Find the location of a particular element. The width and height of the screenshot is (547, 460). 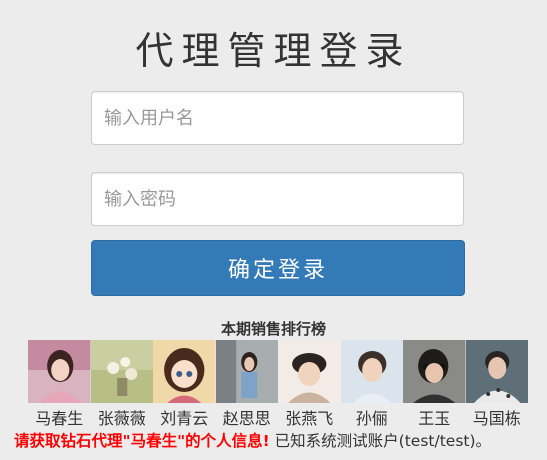

agent-name: 孙俪 is located at coordinates (372, 417).